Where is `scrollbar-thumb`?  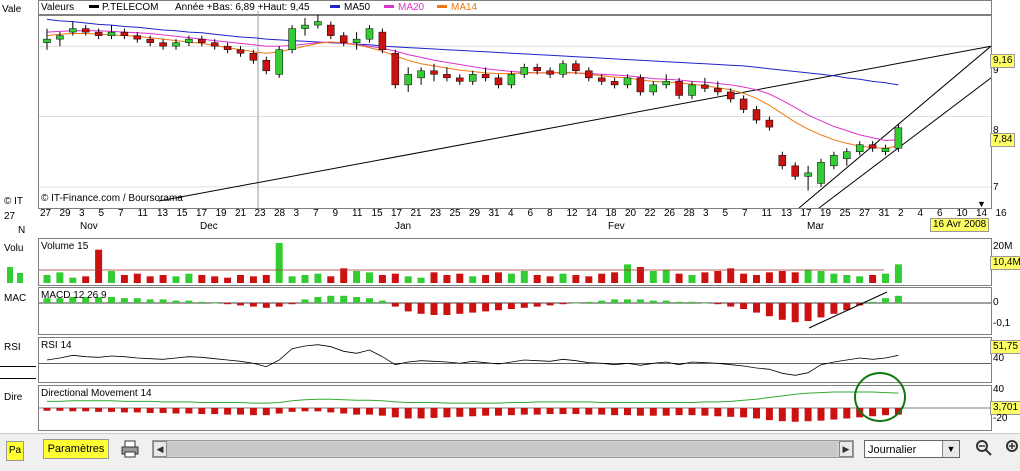 scrollbar-thumb is located at coordinates (502, 449).